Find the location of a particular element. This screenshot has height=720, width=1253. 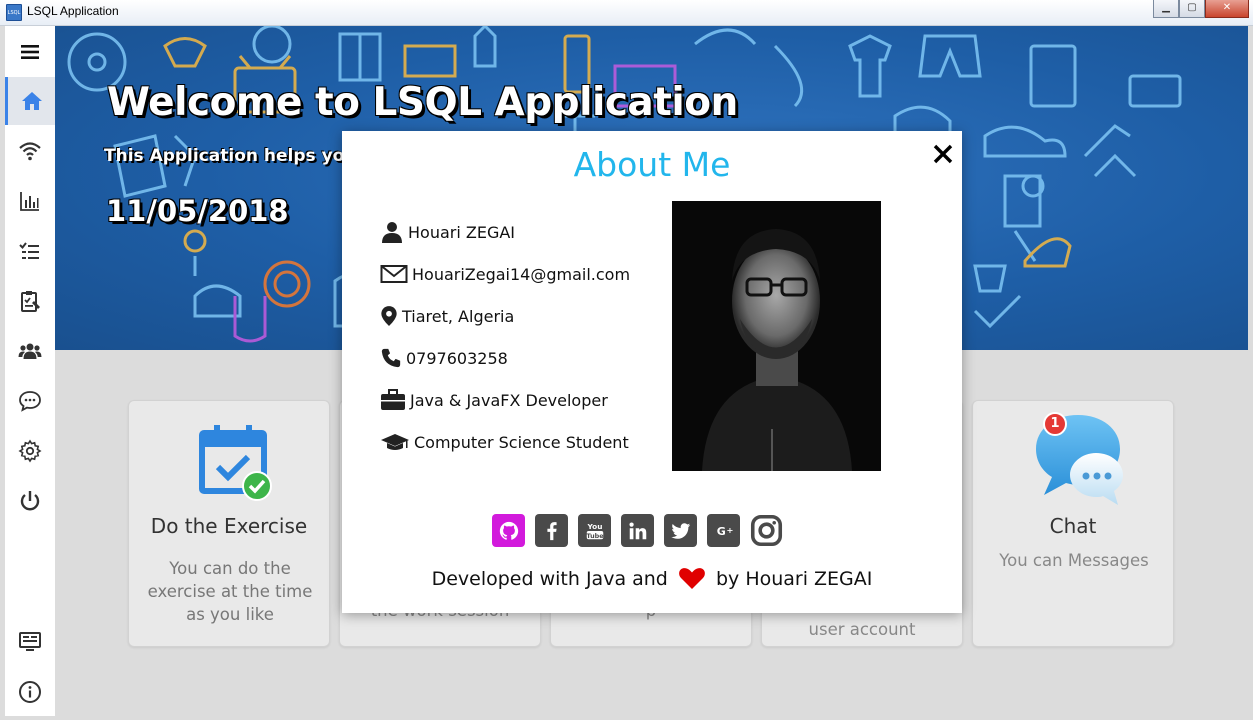

youtube-link: You Tube is located at coordinates (594, 530).